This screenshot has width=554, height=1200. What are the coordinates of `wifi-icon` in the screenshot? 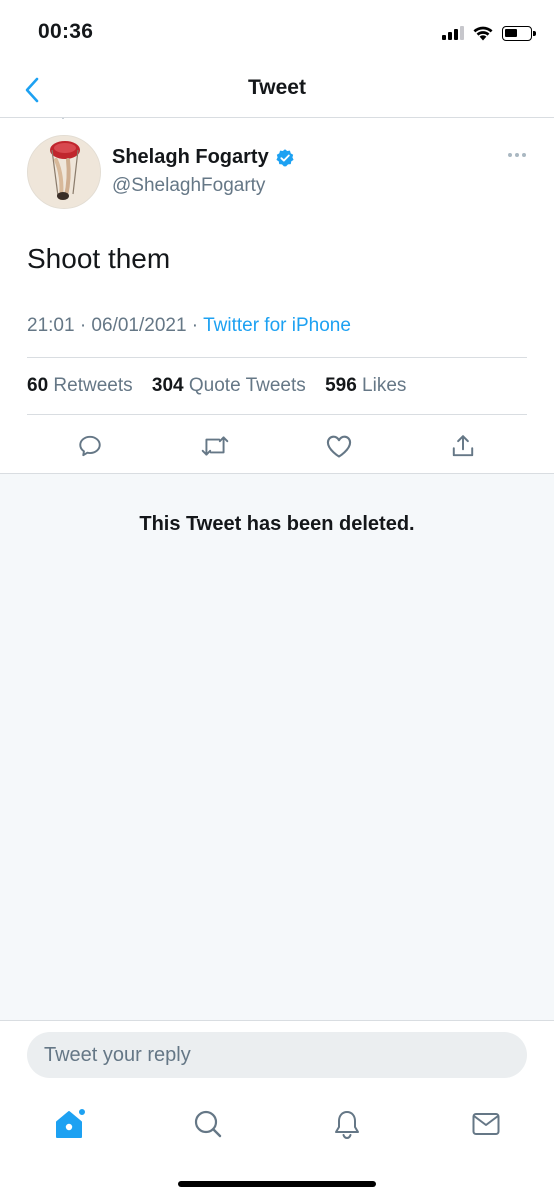 It's located at (483, 33).